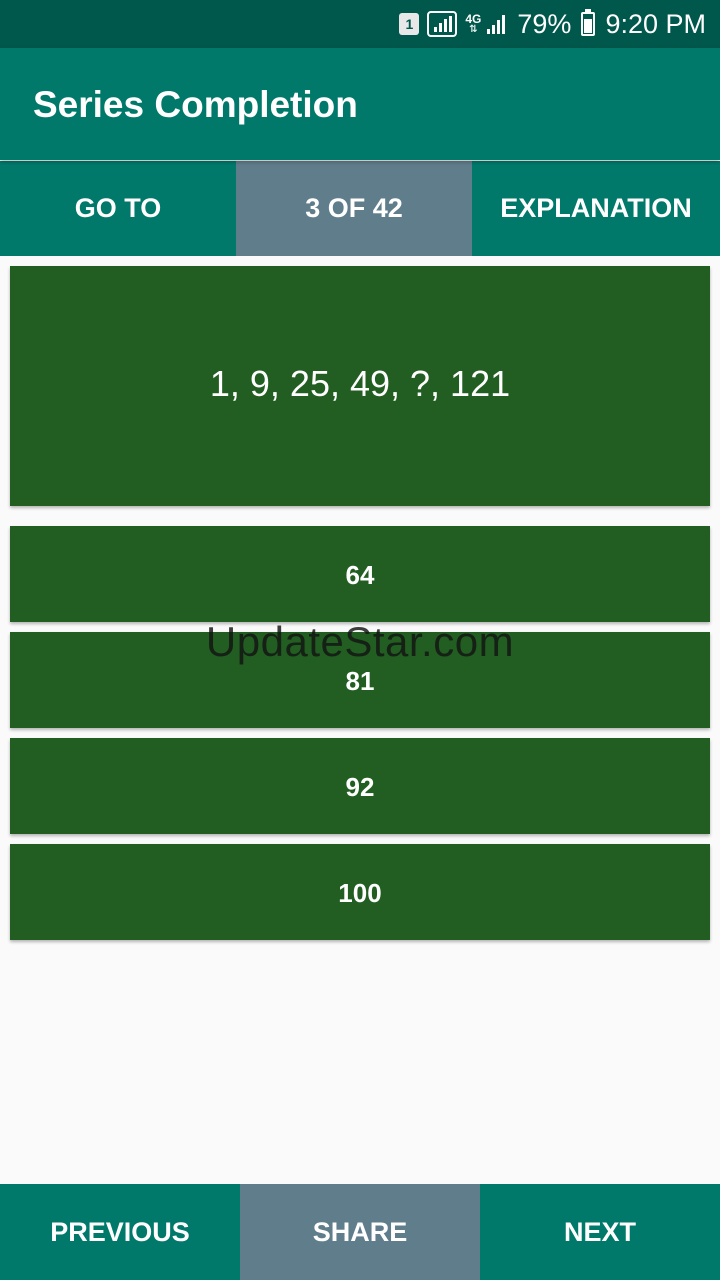 The image size is (720, 1280). What do you see at coordinates (360, 104) in the screenshot?
I see `app-bar: Series Completion` at bounding box center [360, 104].